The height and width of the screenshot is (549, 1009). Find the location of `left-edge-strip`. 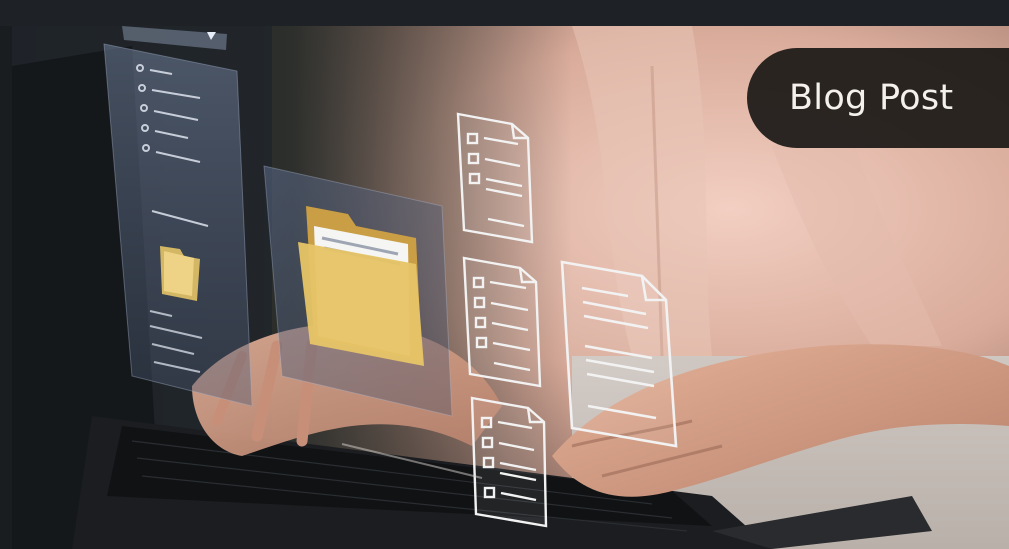

left-edge-strip is located at coordinates (6, 287).